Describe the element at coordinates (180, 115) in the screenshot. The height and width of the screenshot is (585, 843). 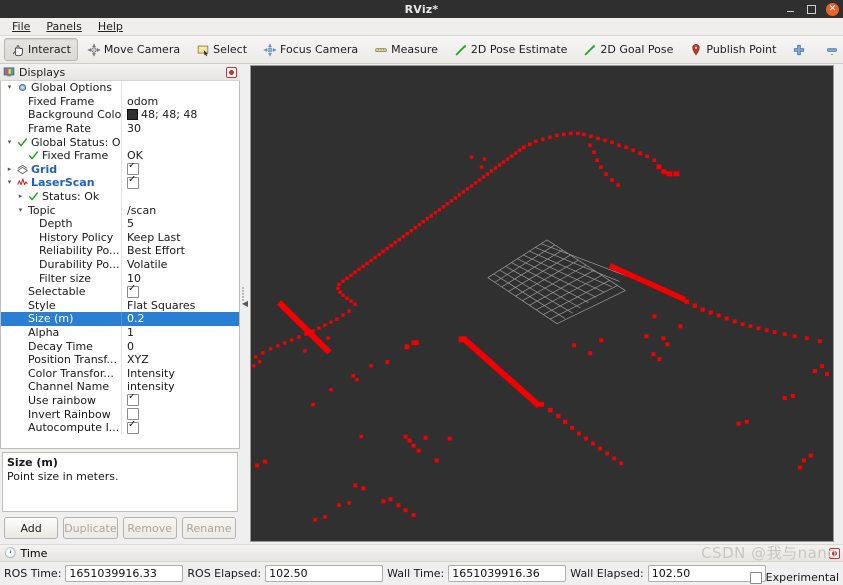
I see `property-value-cell: 48; 48; 48` at that location.